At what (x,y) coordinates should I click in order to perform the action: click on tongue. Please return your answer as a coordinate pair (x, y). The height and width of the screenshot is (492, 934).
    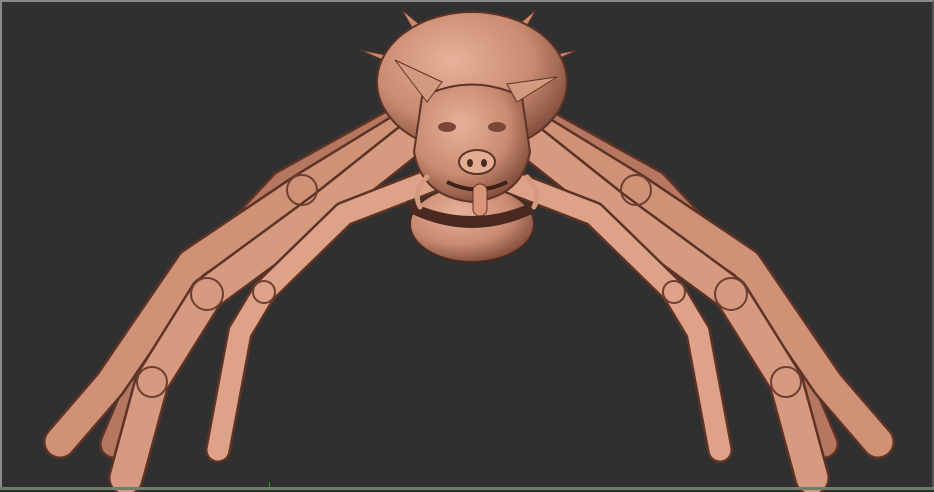
    Looking at the image, I should click on (480, 200).